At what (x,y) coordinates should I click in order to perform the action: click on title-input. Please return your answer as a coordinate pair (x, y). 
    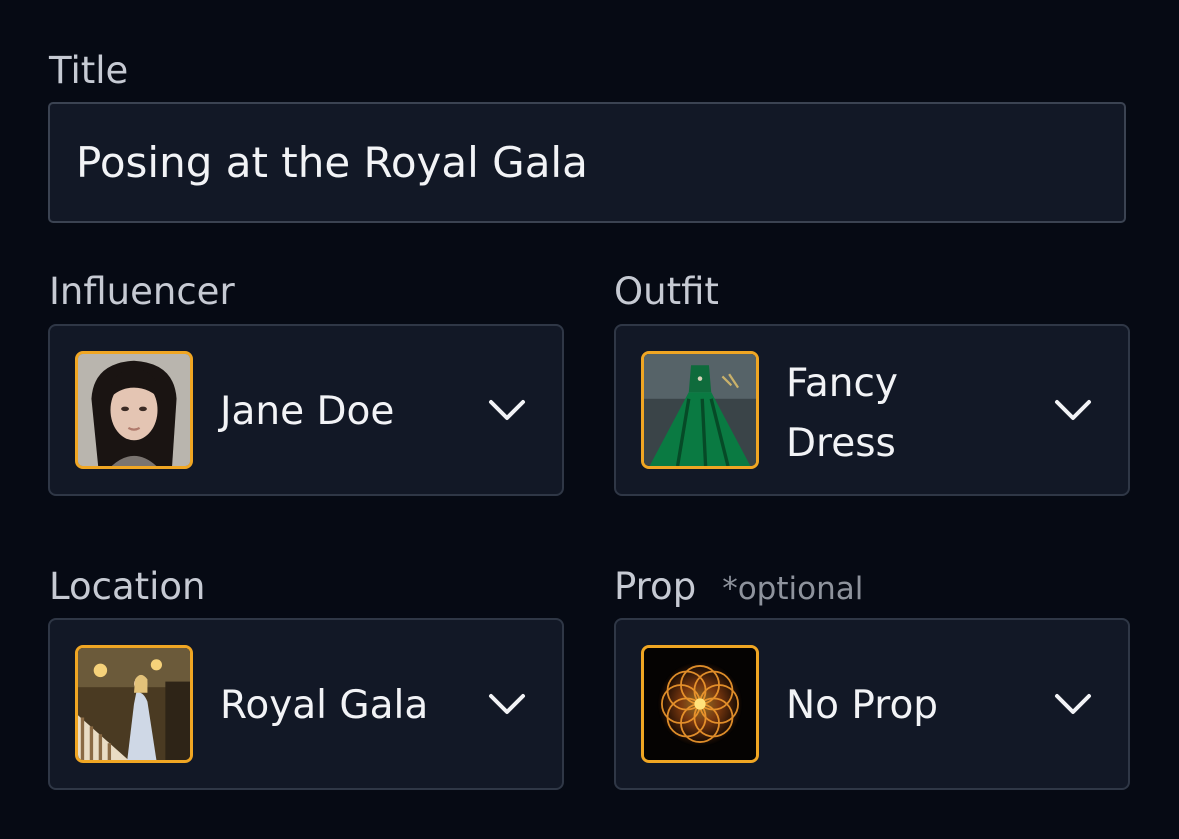
    Looking at the image, I should click on (586, 162).